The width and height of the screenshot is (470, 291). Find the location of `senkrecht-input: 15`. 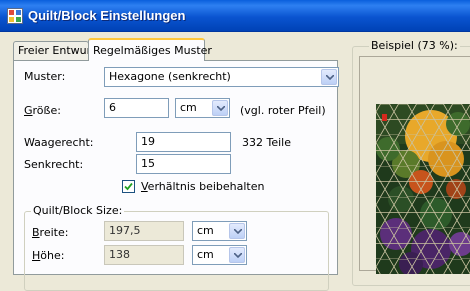

senkrecht-input: 15 is located at coordinates (183, 164).